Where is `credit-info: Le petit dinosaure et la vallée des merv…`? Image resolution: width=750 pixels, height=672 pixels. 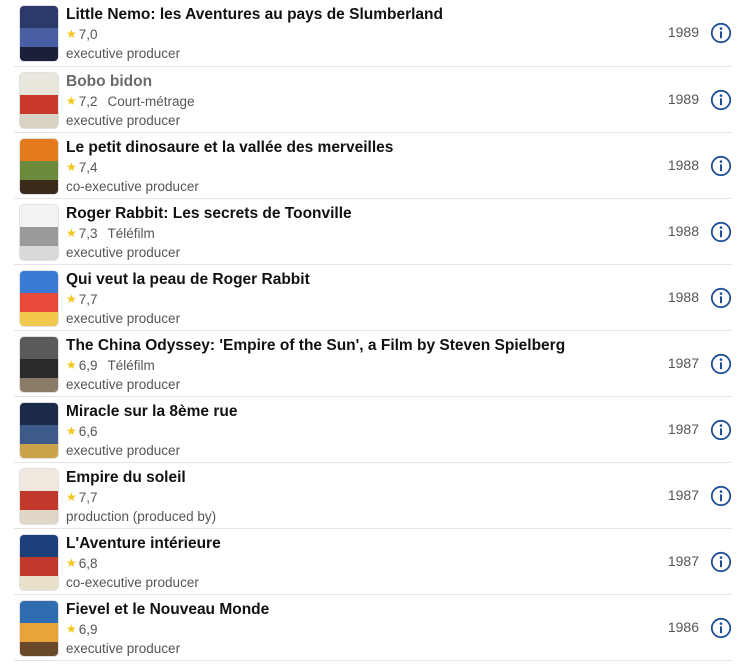 credit-info: Le petit dinosaure et la vallée des merv… is located at coordinates (359, 166).